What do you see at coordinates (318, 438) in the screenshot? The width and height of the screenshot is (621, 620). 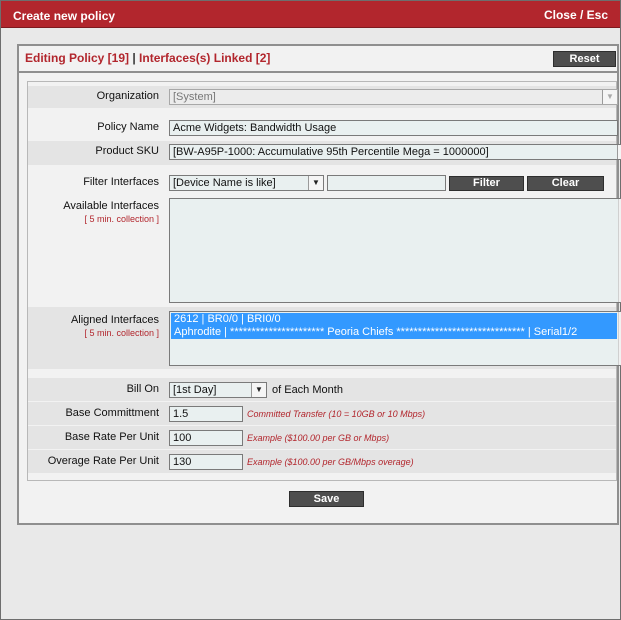 I see `base-rate-hint: Example ($100.00 per GB or Mbps)` at bounding box center [318, 438].